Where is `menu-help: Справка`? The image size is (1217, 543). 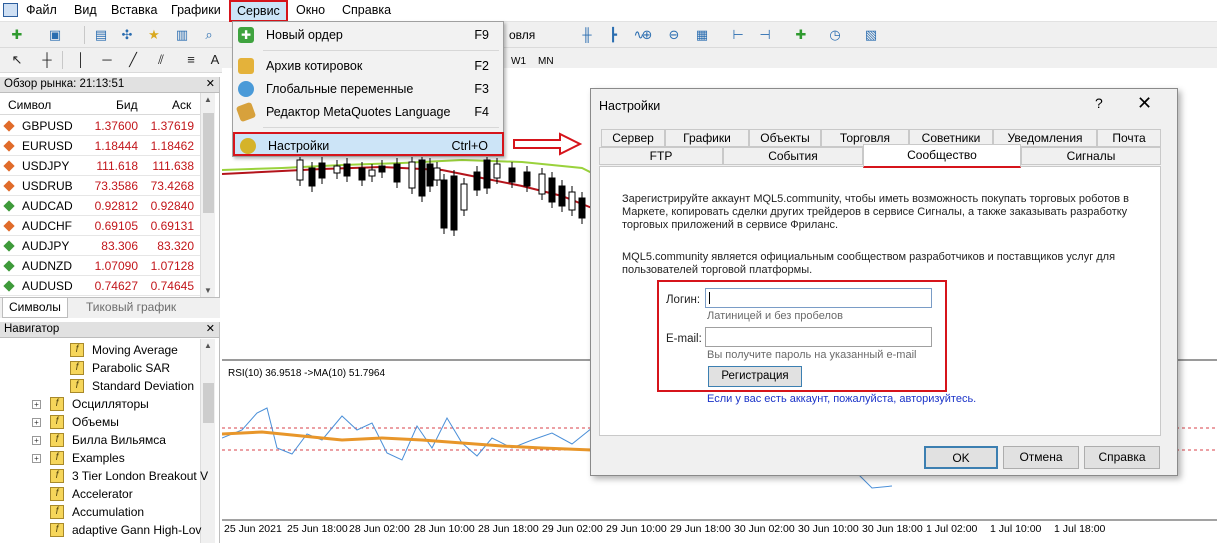 menu-help: Справка is located at coordinates (366, 10).